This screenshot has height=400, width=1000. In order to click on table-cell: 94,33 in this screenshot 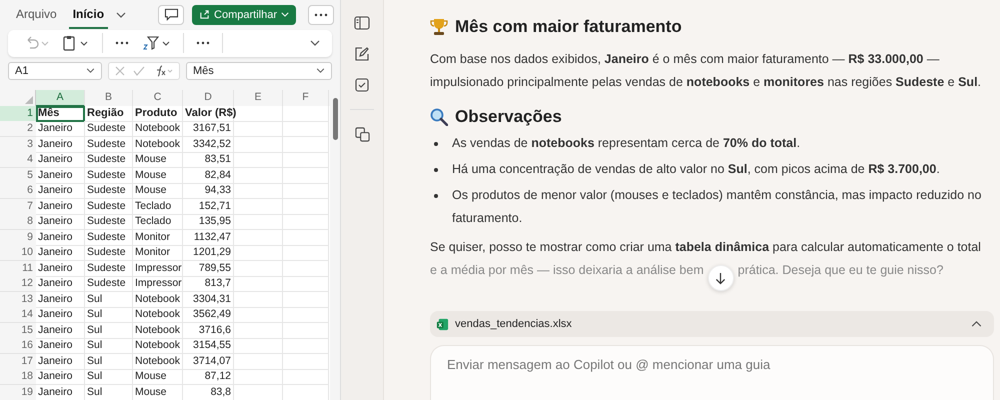, I will do `click(208, 191)`.